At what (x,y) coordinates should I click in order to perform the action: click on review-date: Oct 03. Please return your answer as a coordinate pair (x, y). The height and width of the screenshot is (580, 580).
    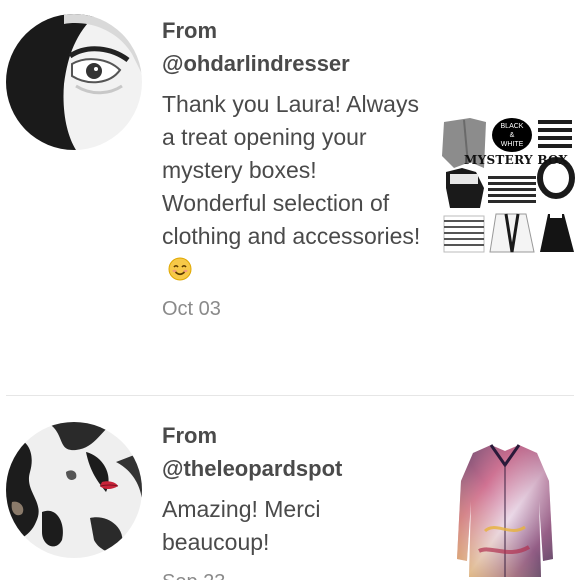
    Looking at the image, I should click on (191, 309).